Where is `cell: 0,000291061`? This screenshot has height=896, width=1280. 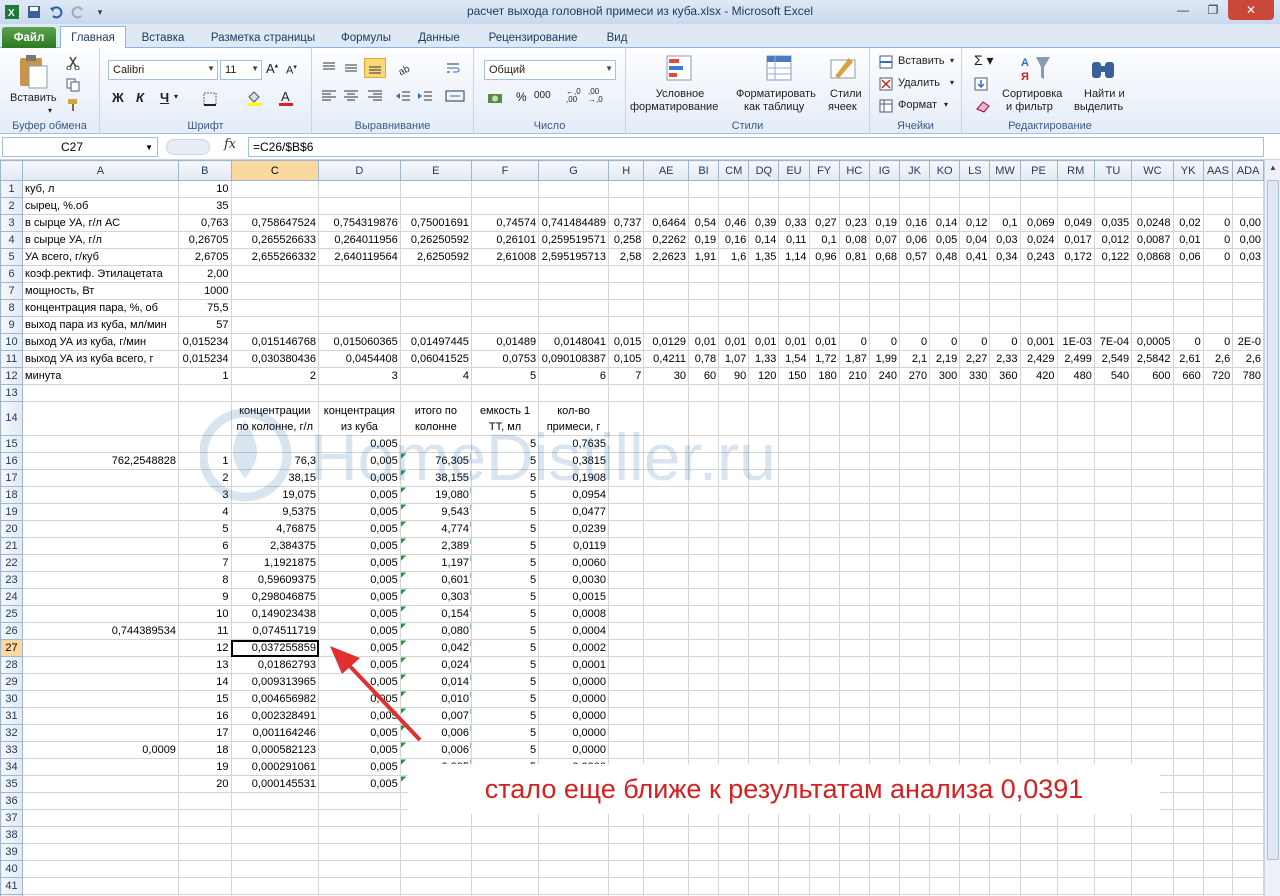 cell: 0,000291061 is located at coordinates (275, 767).